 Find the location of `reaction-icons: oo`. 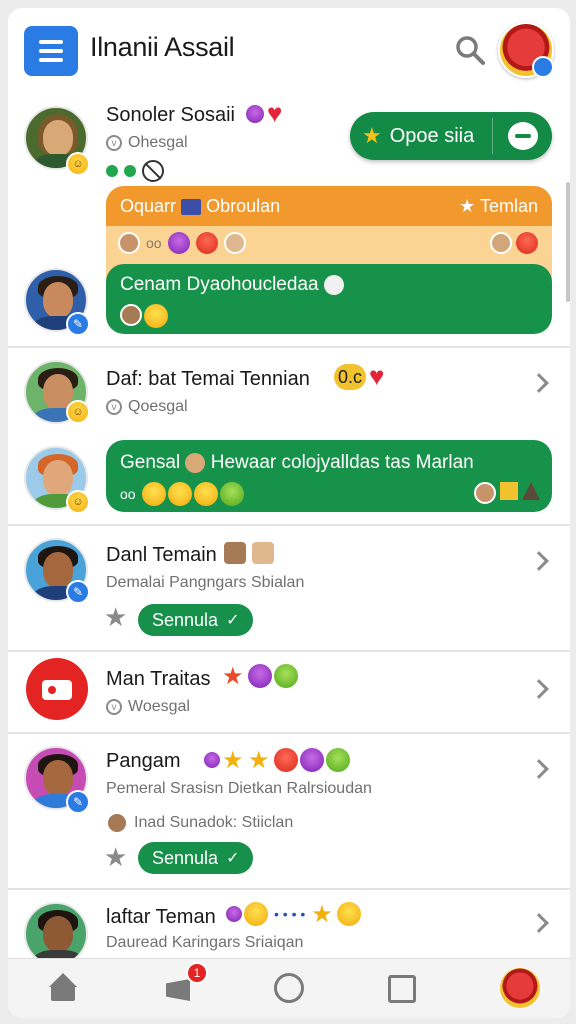

reaction-icons: oo is located at coordinates (182, 494).